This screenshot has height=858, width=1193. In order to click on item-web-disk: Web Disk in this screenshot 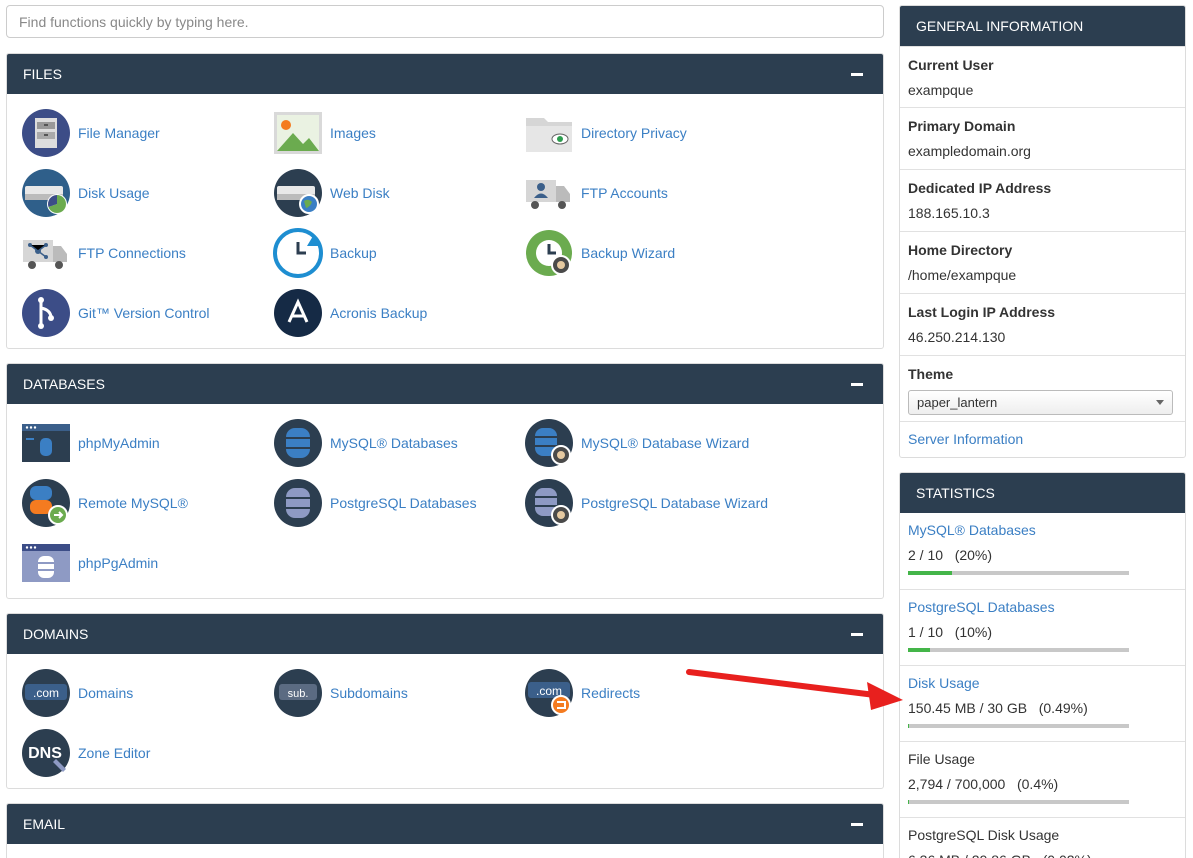, I will do `click(331, 193)`.